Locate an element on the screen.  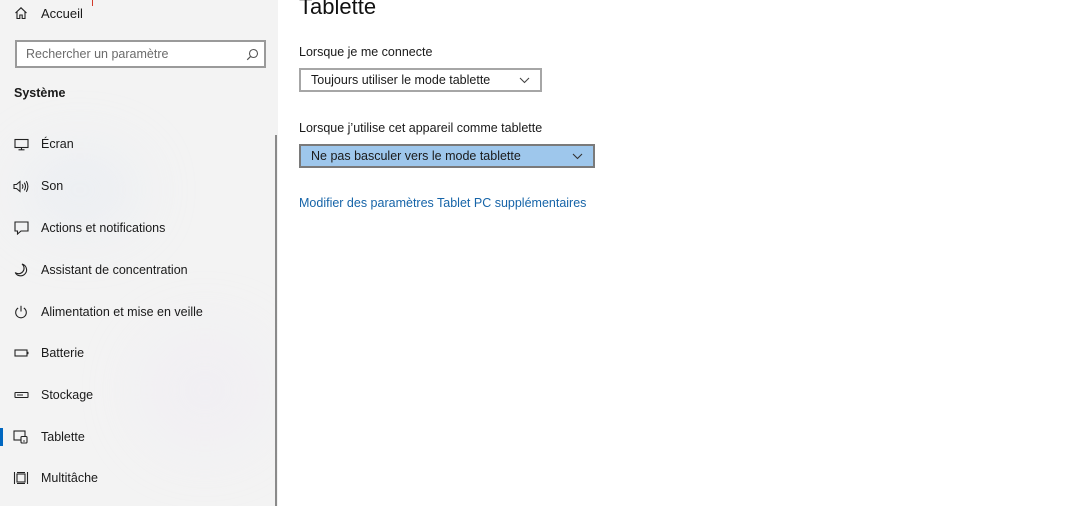
sidebar-item-batterie: Batterie is located at coordinates (136, 353).